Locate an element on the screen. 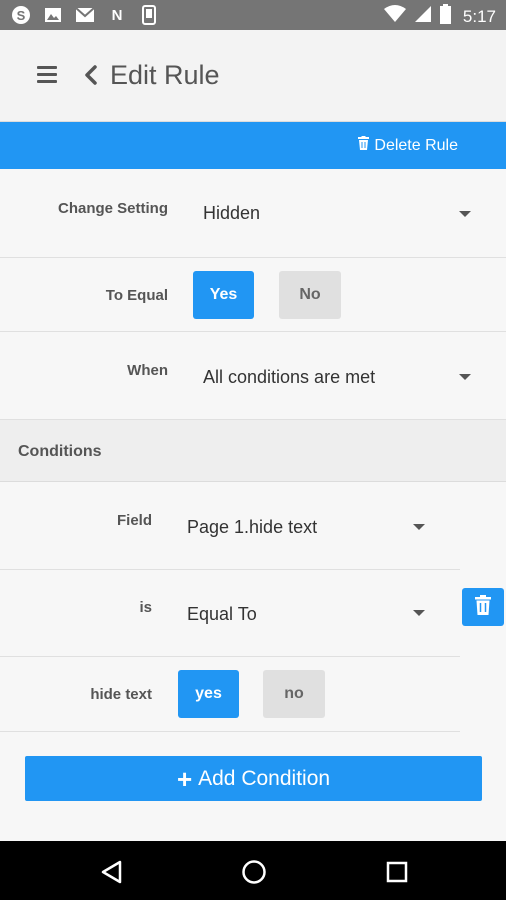  clock-time: 5:17 is located at coordinates (479, 16).